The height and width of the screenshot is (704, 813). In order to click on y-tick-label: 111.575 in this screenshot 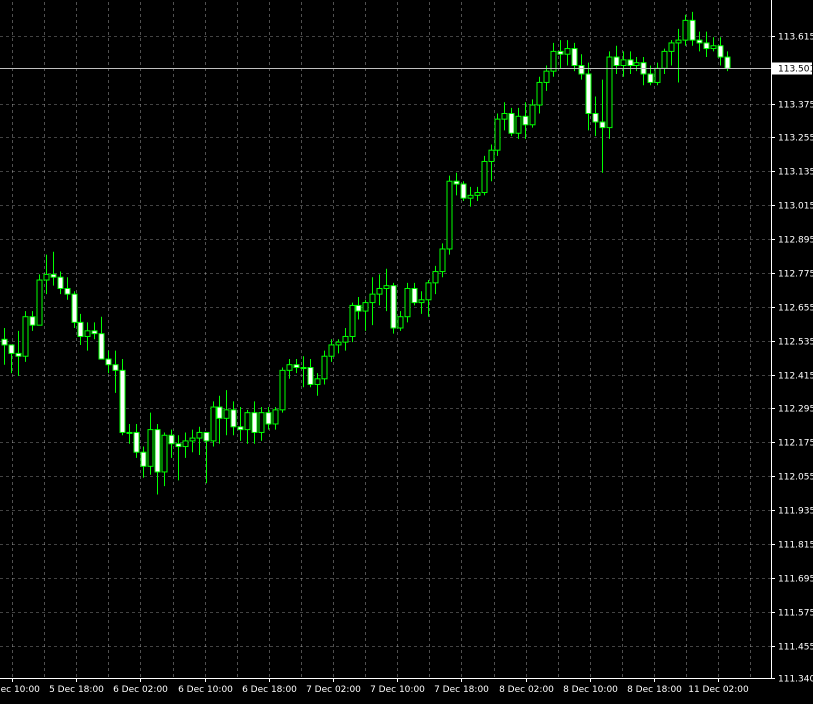, I will do `click(795, 614)`.